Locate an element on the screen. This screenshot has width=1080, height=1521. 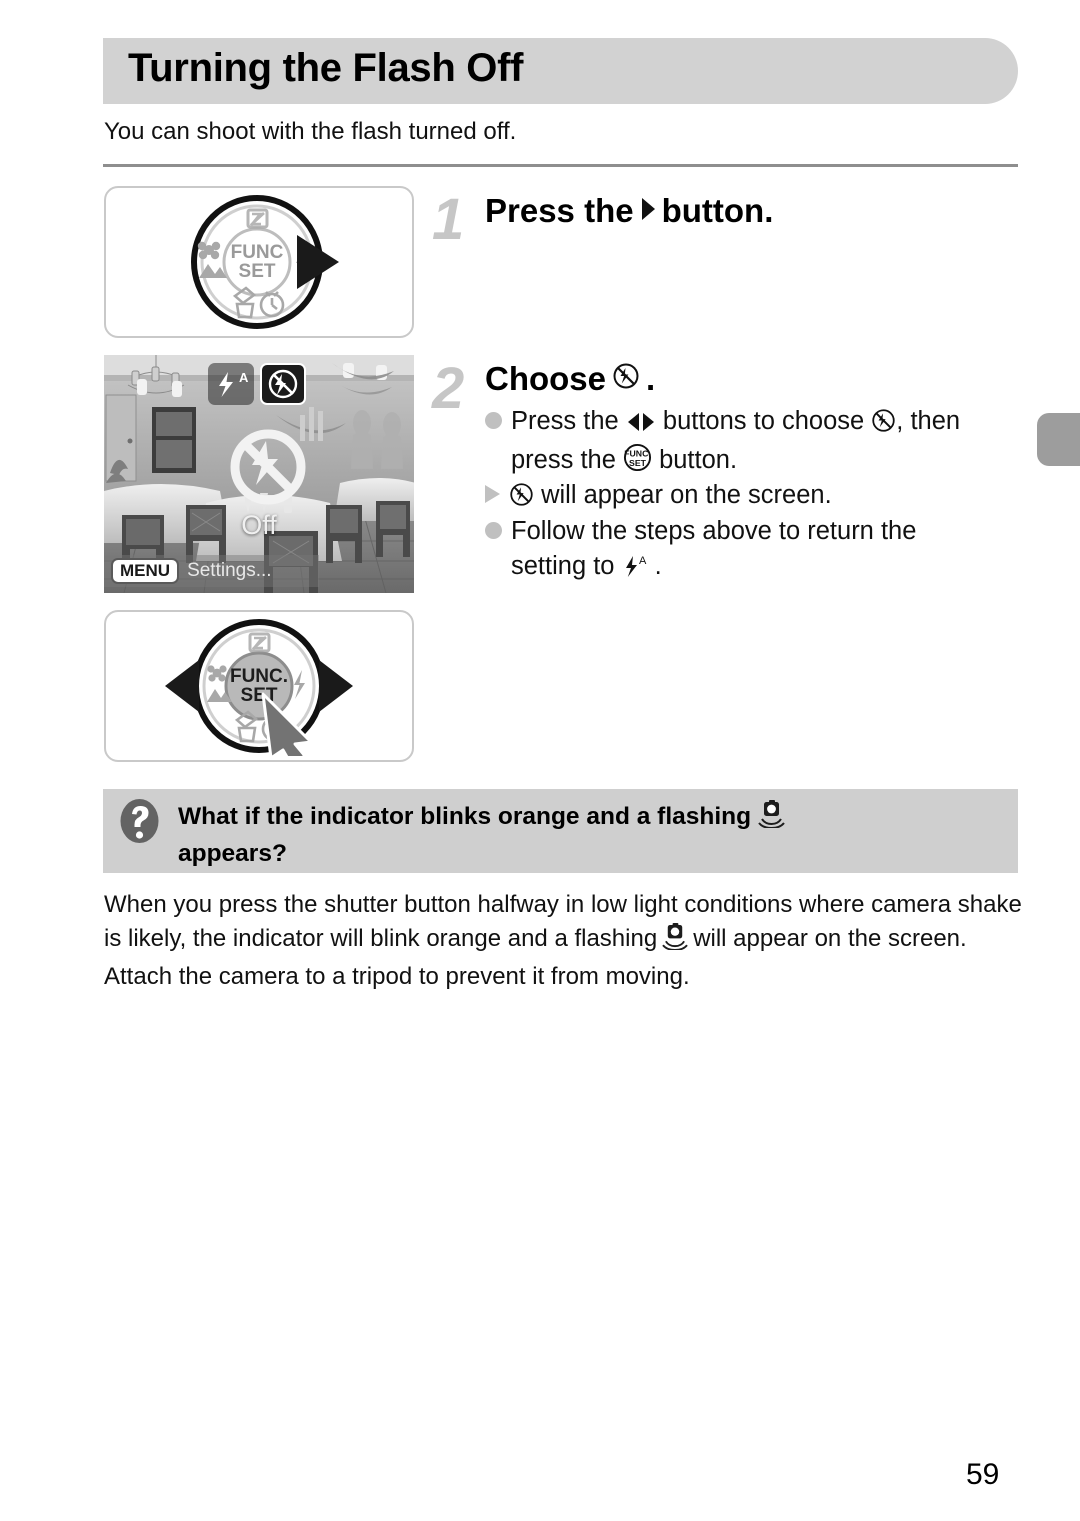
right-arrow-highlight-icon is located at coordinates (336, 686).